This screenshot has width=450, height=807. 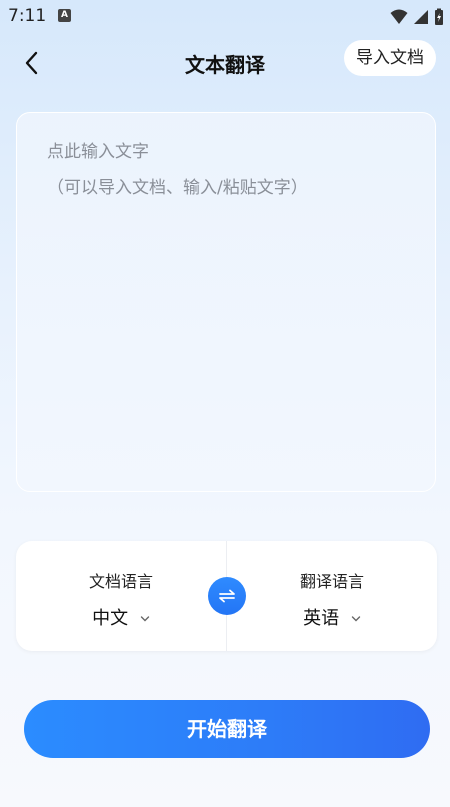 What do you see at coordinates (225, 16) in the screenshot?
I see `status-bar: 7:11 A` at bounding box center [225, 16].